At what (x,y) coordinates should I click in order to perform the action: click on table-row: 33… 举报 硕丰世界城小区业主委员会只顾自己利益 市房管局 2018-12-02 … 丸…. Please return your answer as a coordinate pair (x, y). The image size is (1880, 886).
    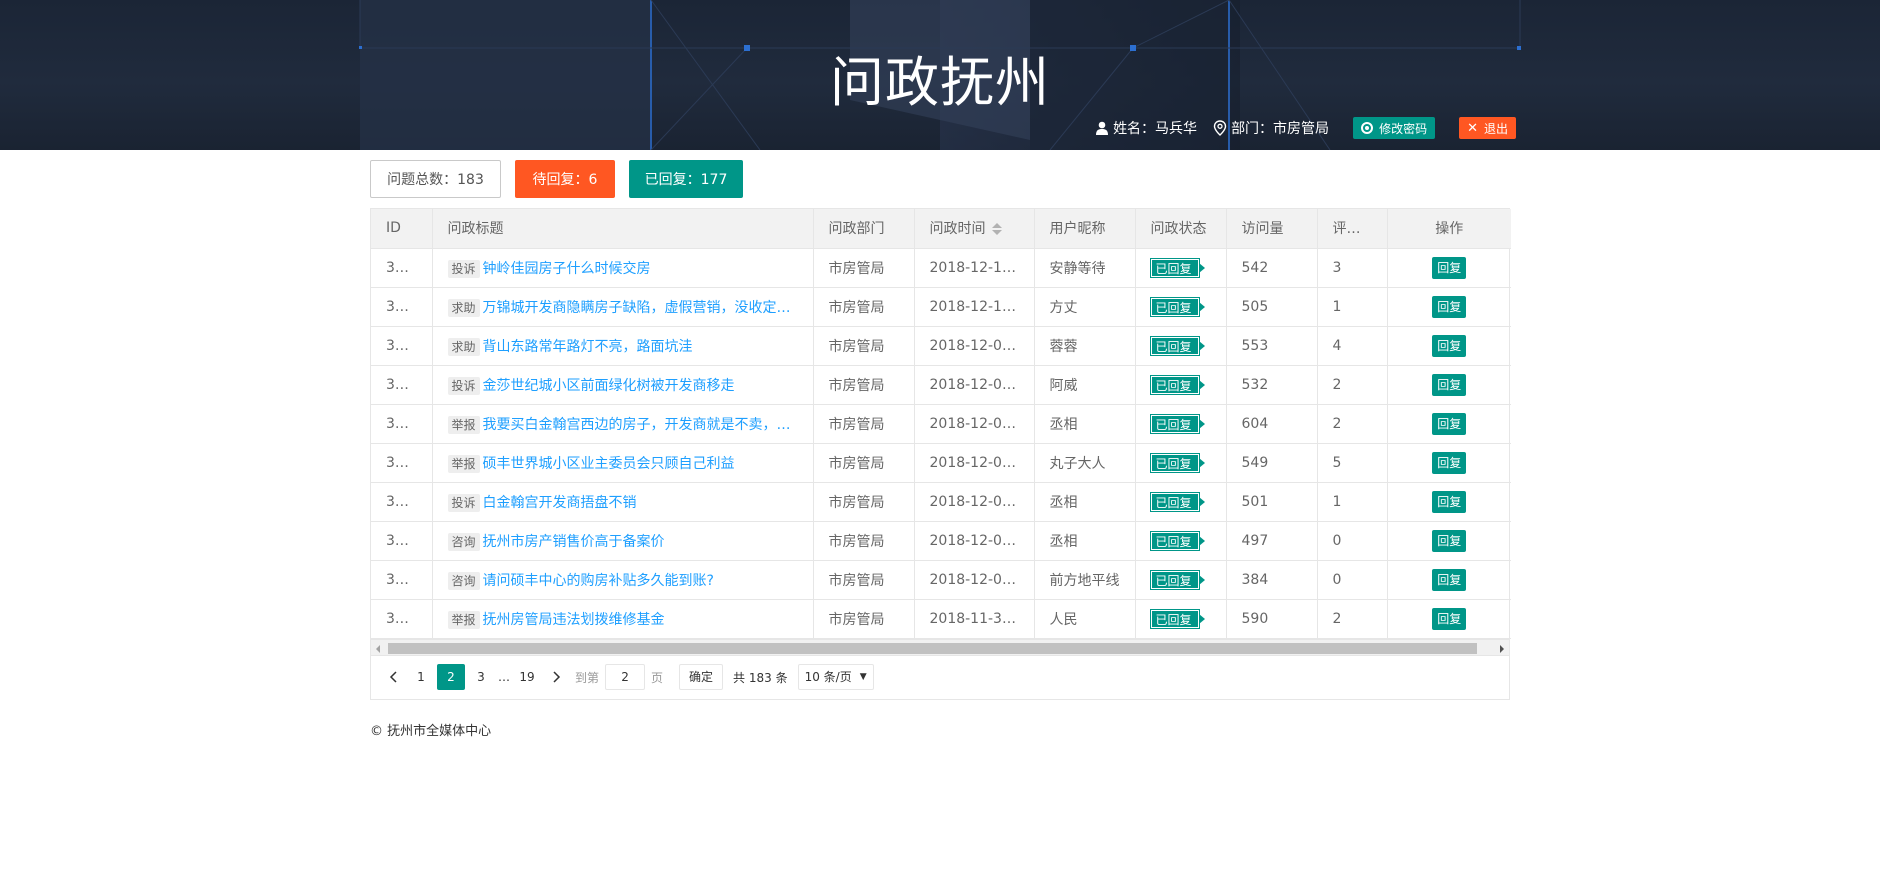
    Looking at the image, I should click on (941, 463).